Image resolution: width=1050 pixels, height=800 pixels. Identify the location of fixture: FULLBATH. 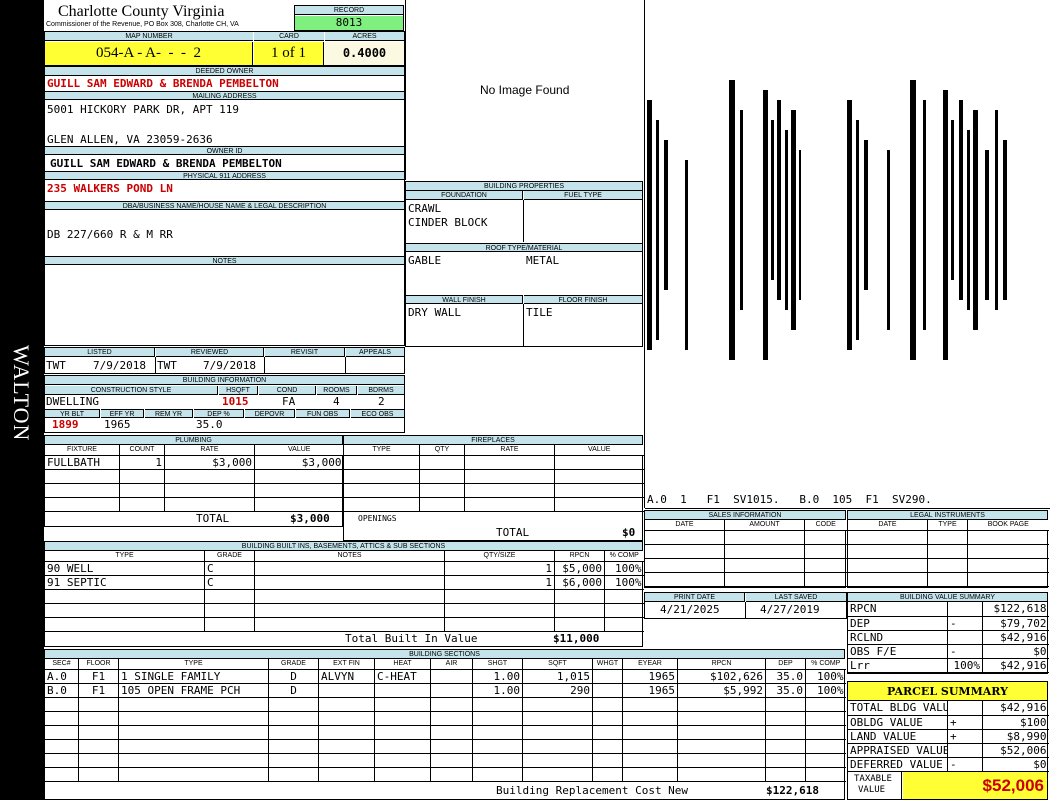
(82, 462).